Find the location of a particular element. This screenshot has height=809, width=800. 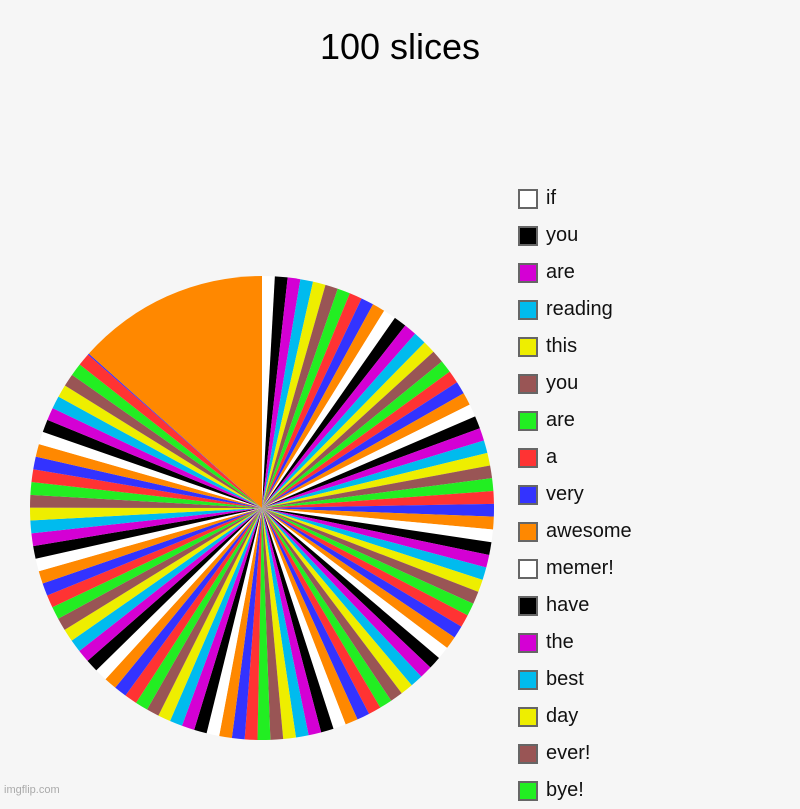

legend-item: if is located at coordinates (575, 198).